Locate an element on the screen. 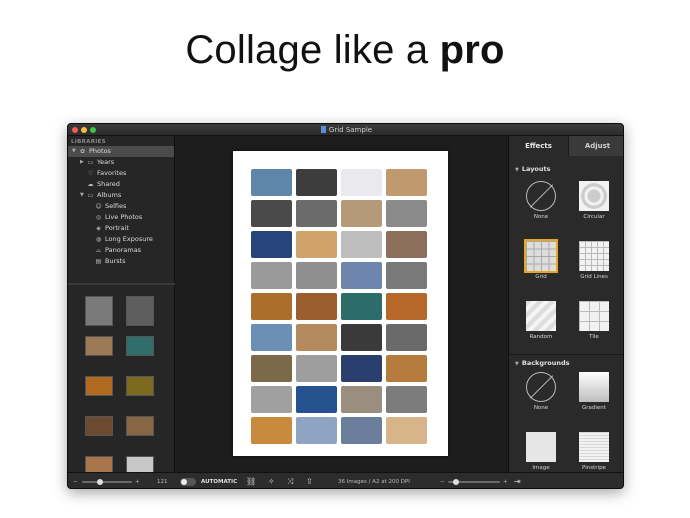  zoom-plus: + is located at coordinates (505, 480).